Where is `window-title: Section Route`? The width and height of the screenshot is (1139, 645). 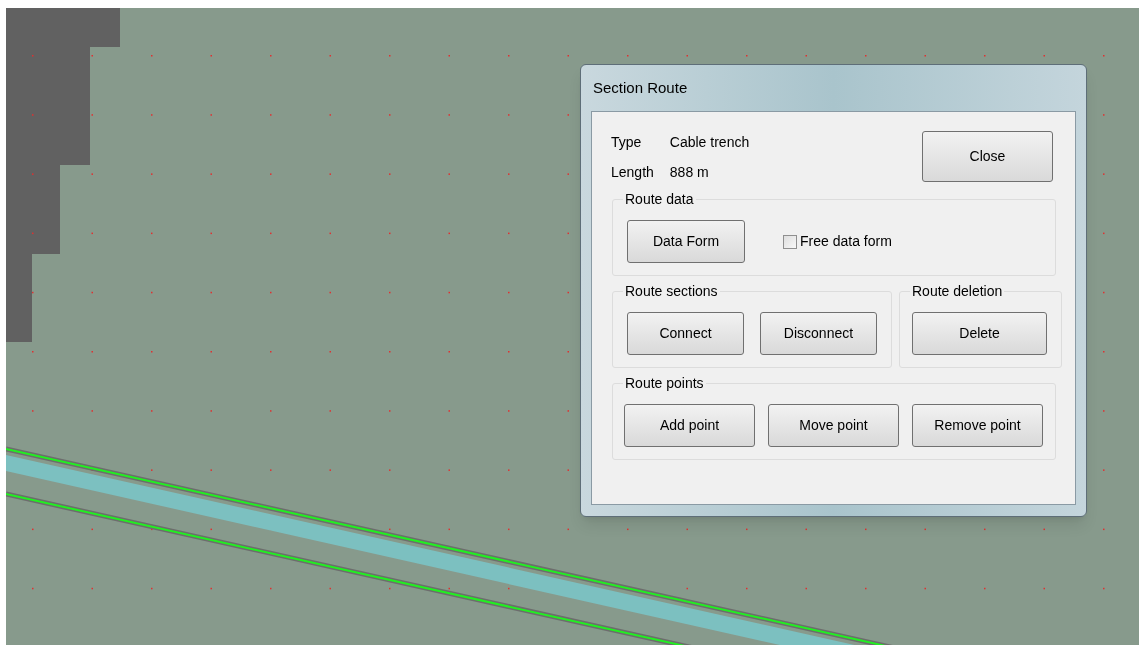 window-title: Section Route is located at coordinates (640, 87).